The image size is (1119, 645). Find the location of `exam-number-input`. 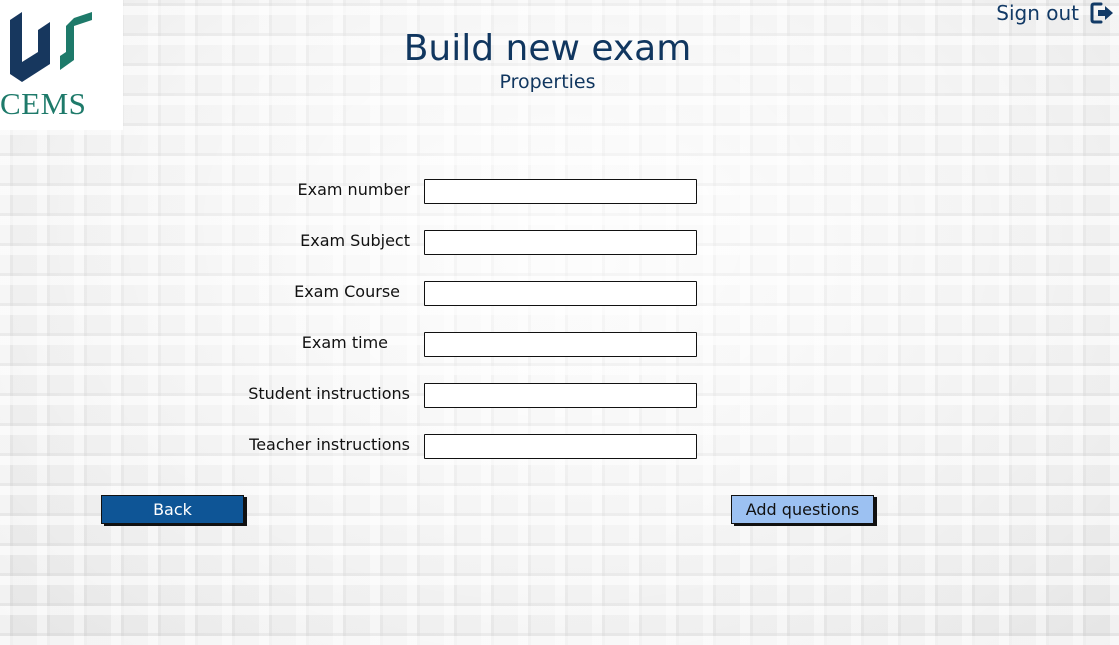

exam-number-input is located at coordinates (560, 191).